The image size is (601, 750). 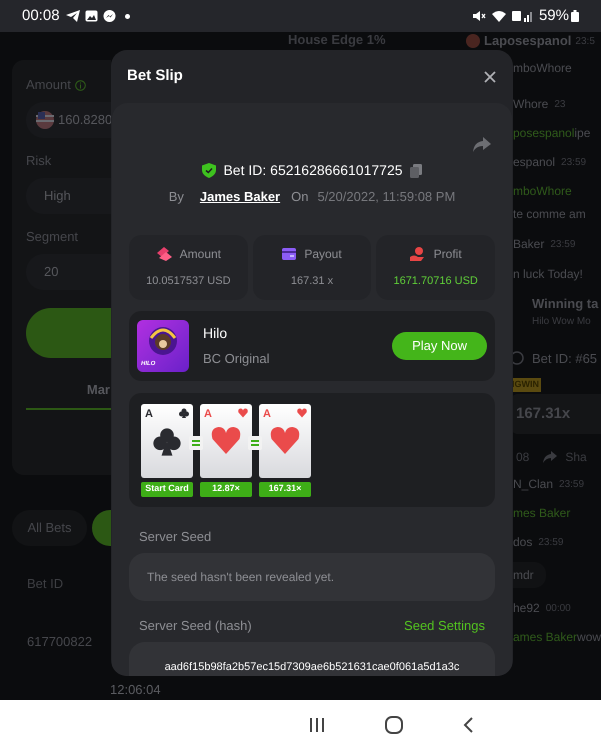 What do you see at coordinates (313, 170) in the screenshot?
I see `bet-id-text: Bet ID: 65216286661017725` at bounding box center [313, 170].